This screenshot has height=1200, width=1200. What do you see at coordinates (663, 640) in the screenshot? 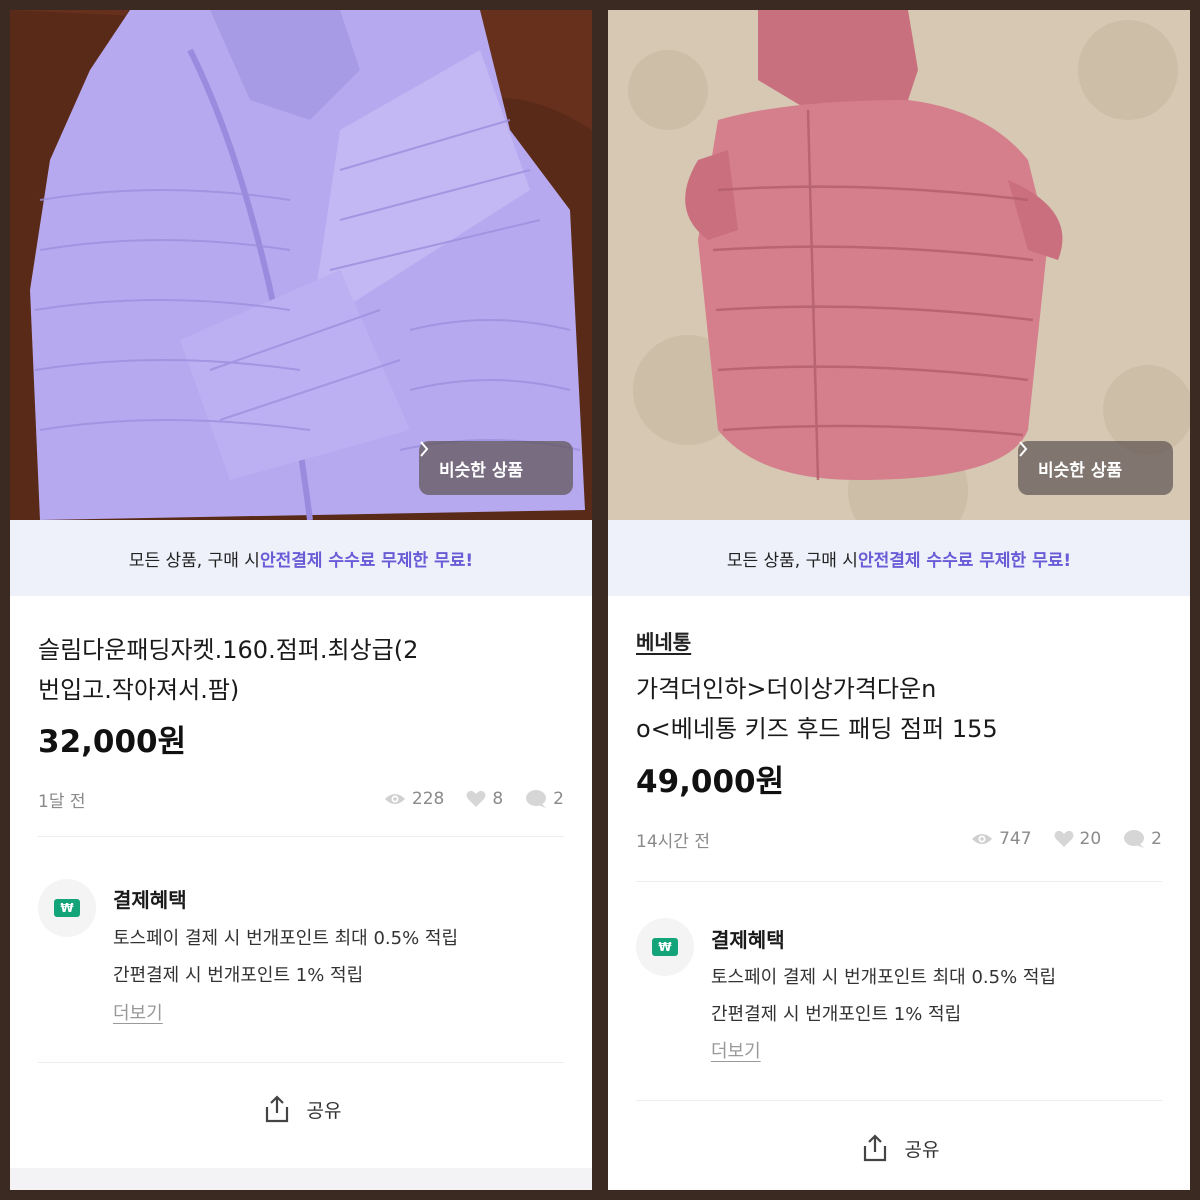
I see `brand-link: 베네통` at bounding box center [663, 640].